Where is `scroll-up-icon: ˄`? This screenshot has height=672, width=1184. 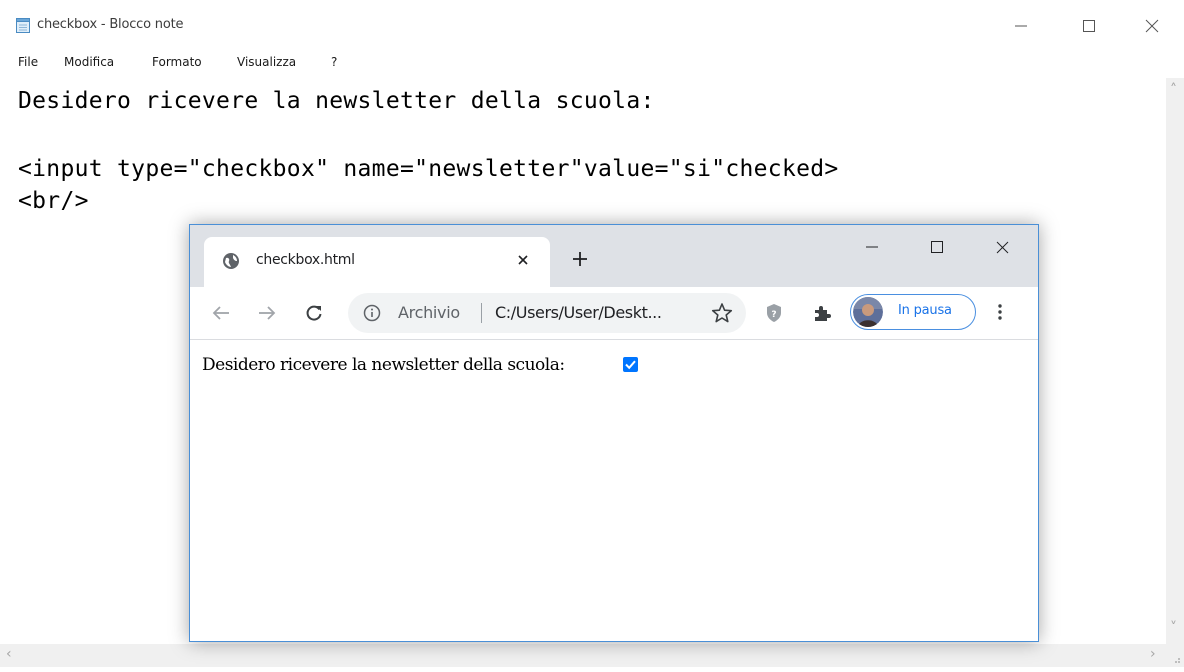
scroll-up-icon: ˄ is located at coordinates (1173, 90).